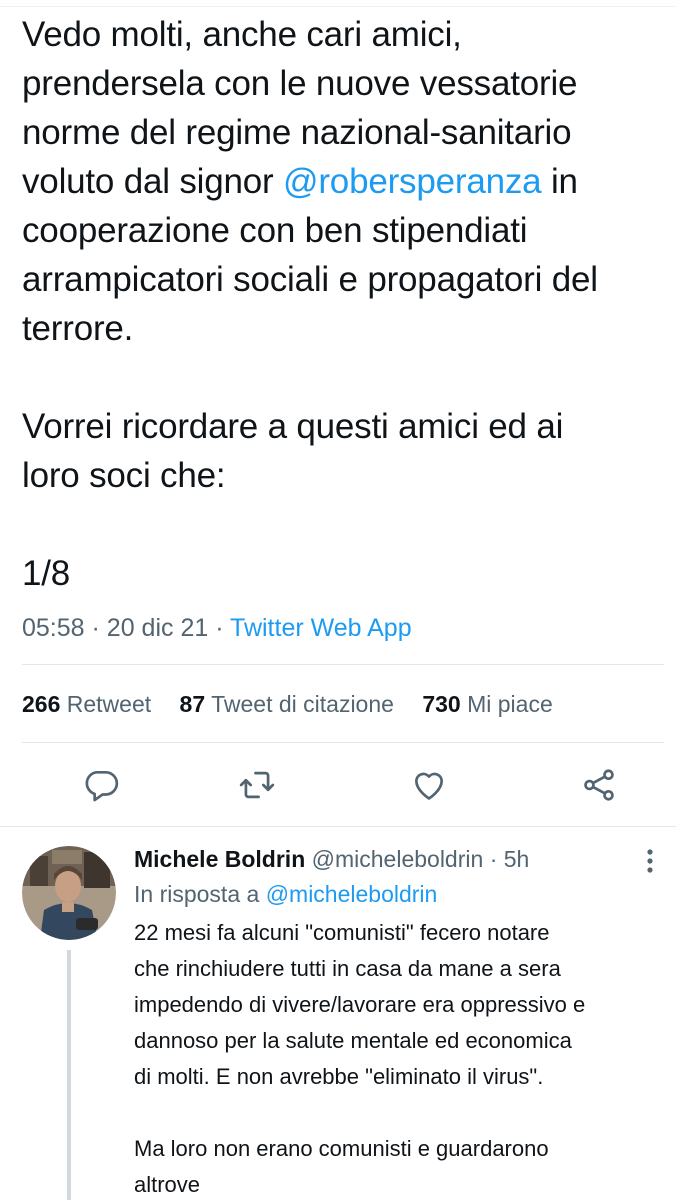 The height and width of the screenshot is (1200, 676). I want to click on retweets-stat: 266 Retweet, so click(86, 704).